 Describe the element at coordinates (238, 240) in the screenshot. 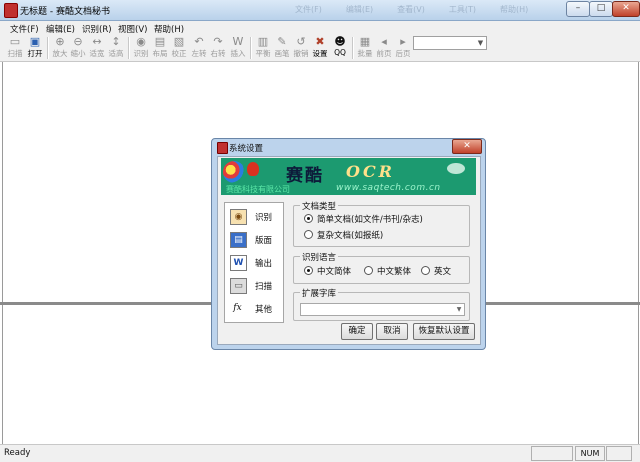

I see `layout-page-icon: ▤` at that location.